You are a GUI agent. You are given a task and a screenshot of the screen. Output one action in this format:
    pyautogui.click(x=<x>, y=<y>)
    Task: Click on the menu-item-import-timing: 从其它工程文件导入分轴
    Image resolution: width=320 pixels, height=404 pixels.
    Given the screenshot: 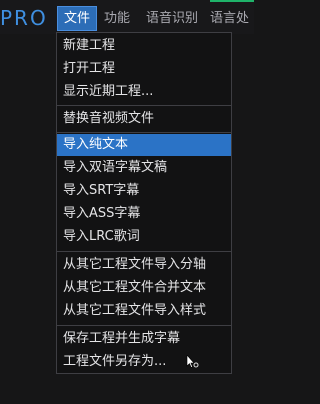 What is the action you would take?
    pyautogui.click(x=144, y=265)
    